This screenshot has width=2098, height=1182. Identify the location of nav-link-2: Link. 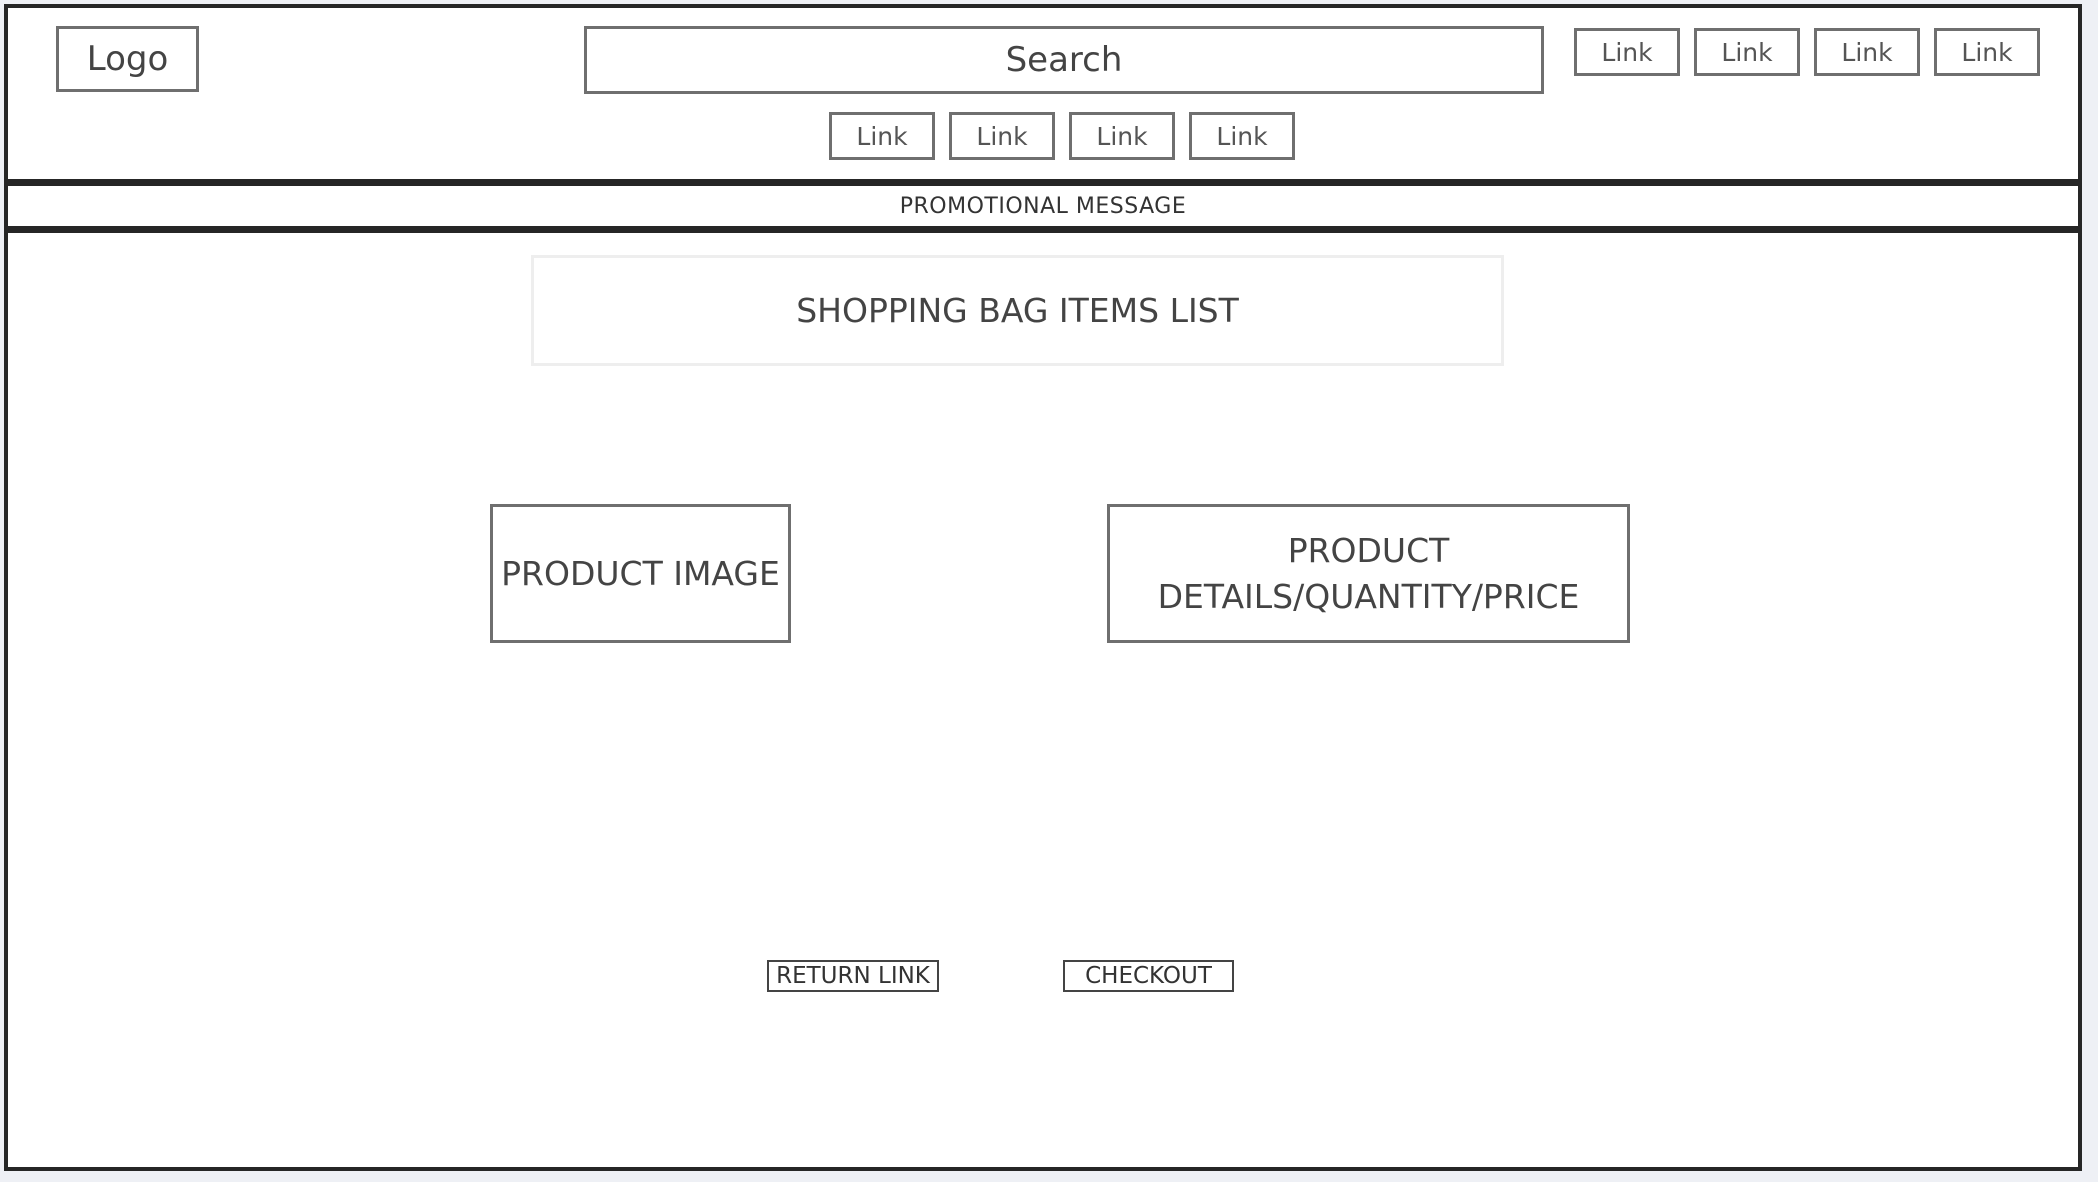
(1002, 136).